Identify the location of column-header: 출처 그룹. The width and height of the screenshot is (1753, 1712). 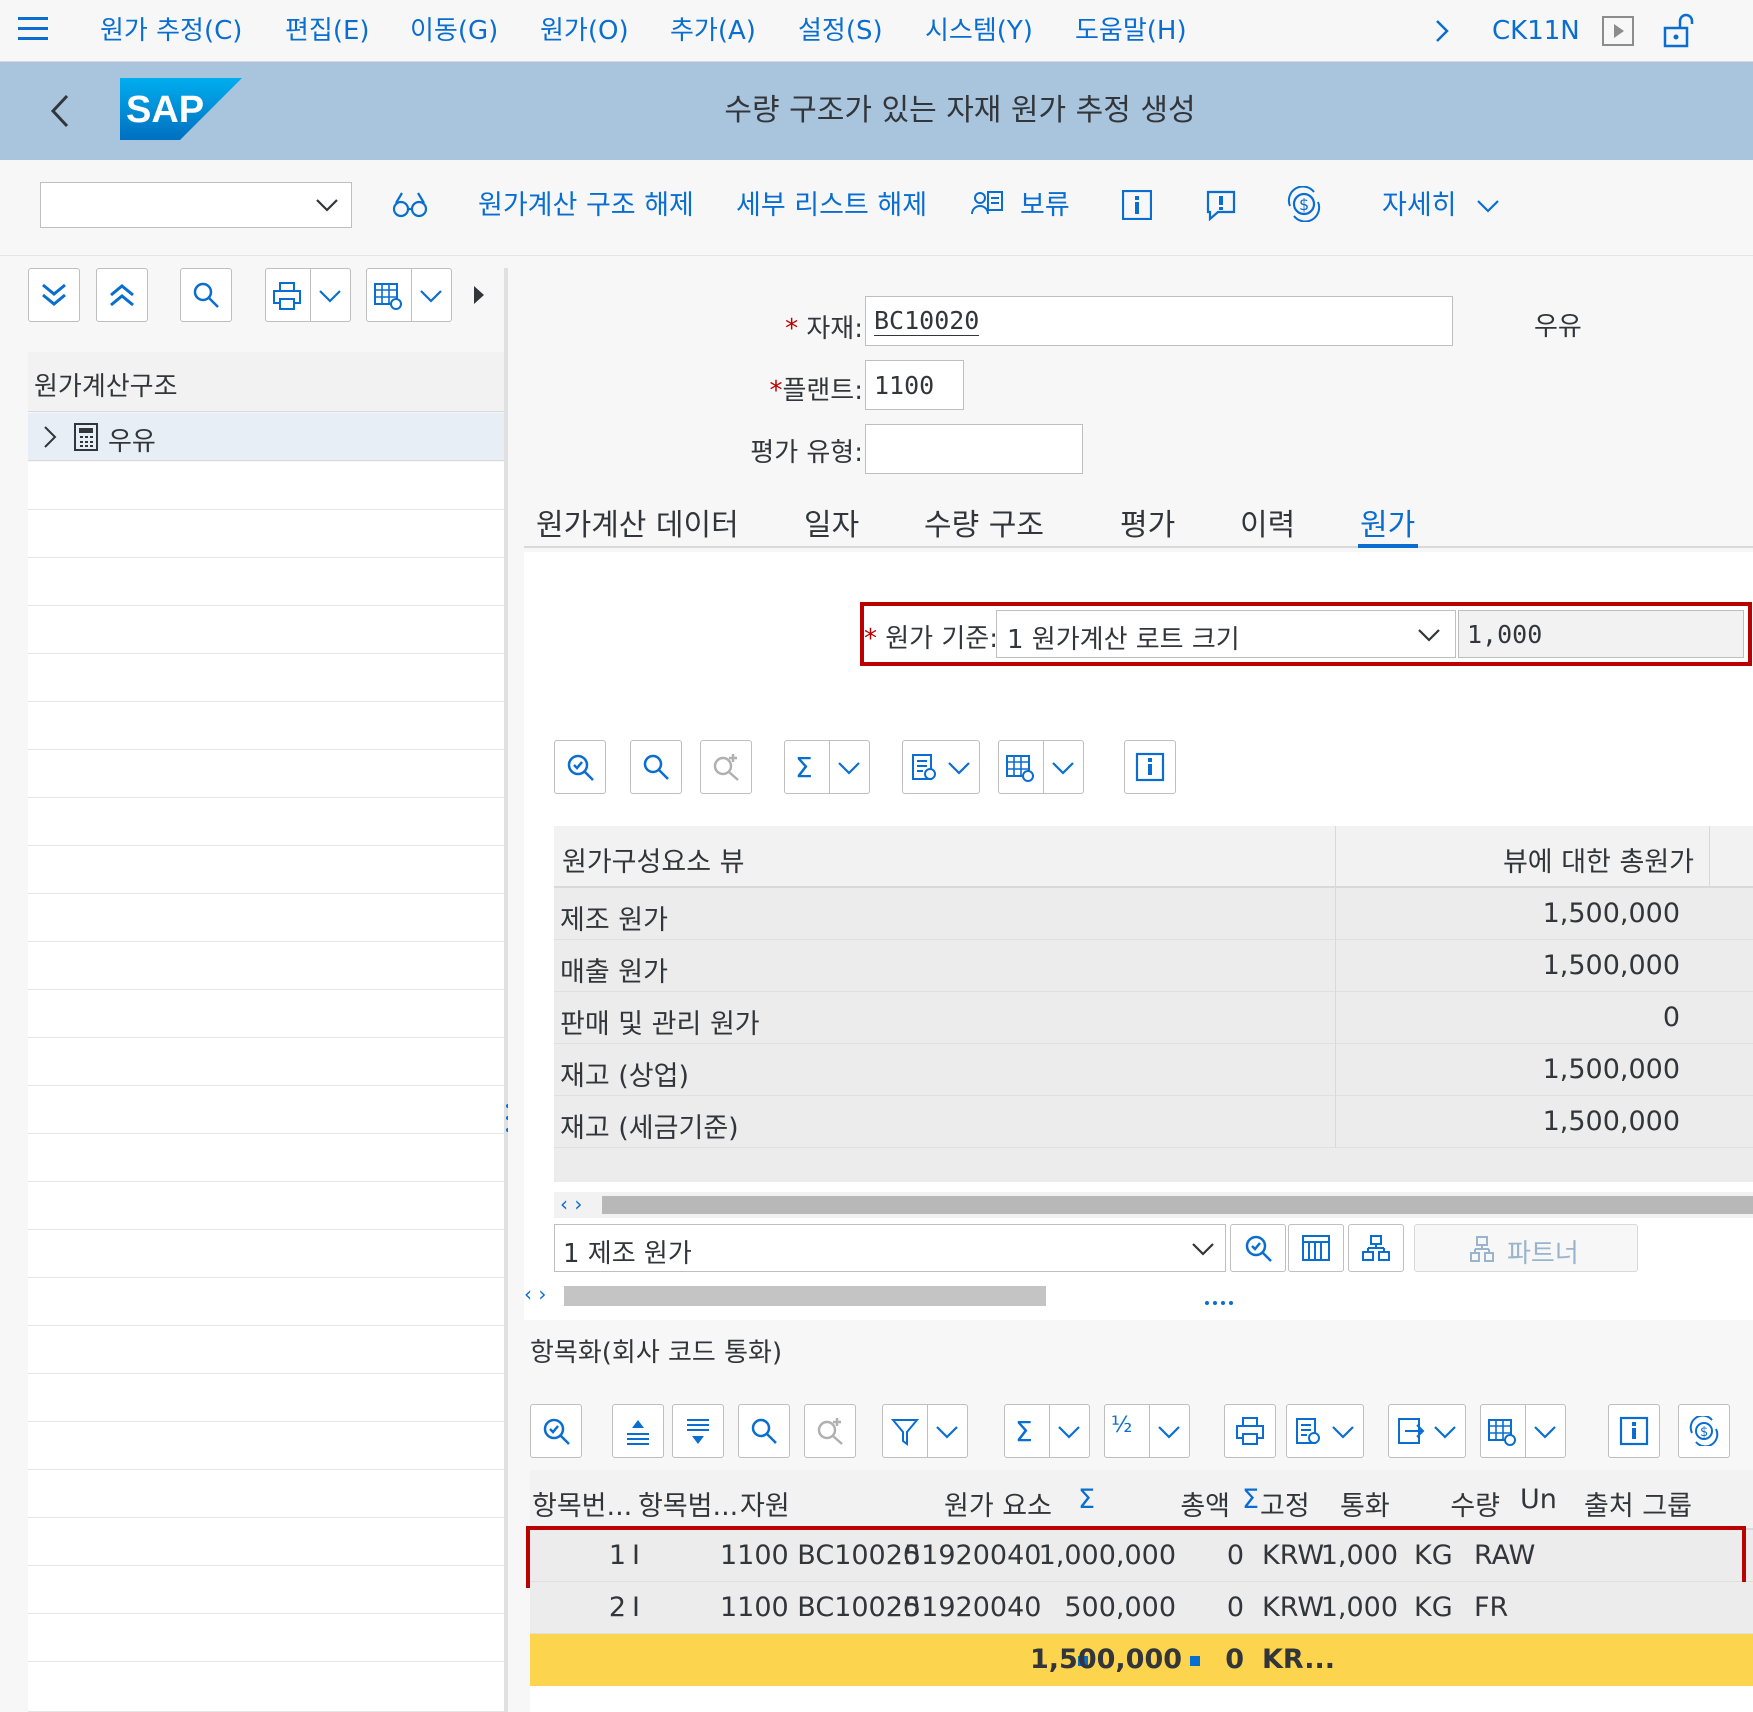
(1638, 1503).